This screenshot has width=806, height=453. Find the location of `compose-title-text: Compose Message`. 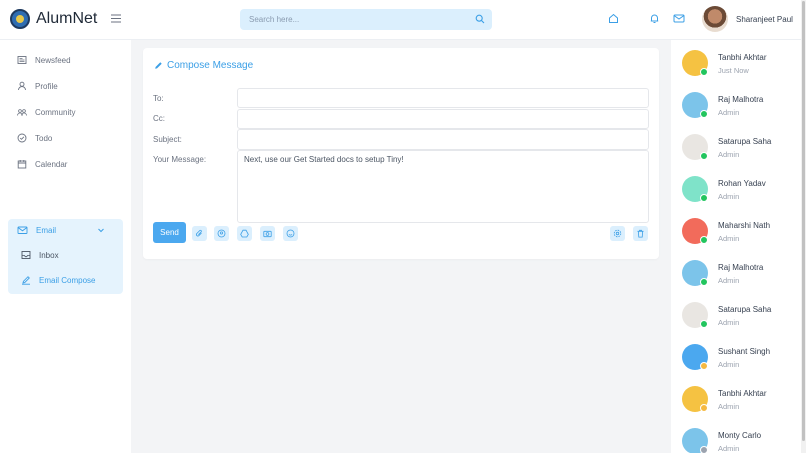

compose-title-text: Compose Message is located at coordinates (210, 65).